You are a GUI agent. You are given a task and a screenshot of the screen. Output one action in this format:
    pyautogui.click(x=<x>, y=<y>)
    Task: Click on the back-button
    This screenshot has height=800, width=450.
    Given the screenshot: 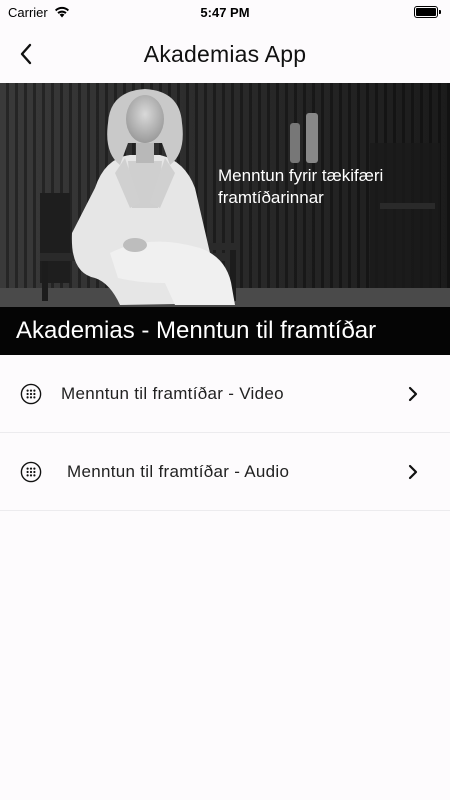 What is the action you would take?
    pyautogui.click(x=26, y=54)
    